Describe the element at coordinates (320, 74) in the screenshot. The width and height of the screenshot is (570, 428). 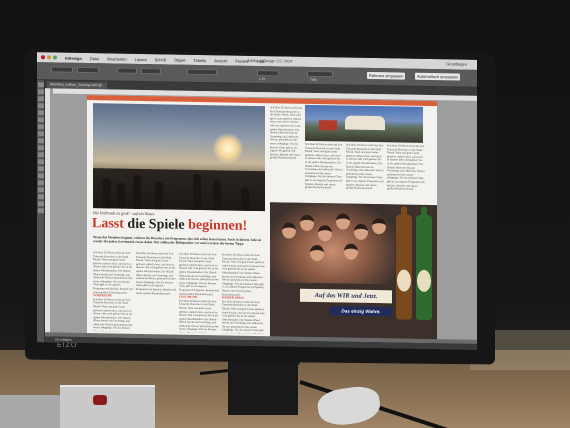
I see `zoom-field` at that location.